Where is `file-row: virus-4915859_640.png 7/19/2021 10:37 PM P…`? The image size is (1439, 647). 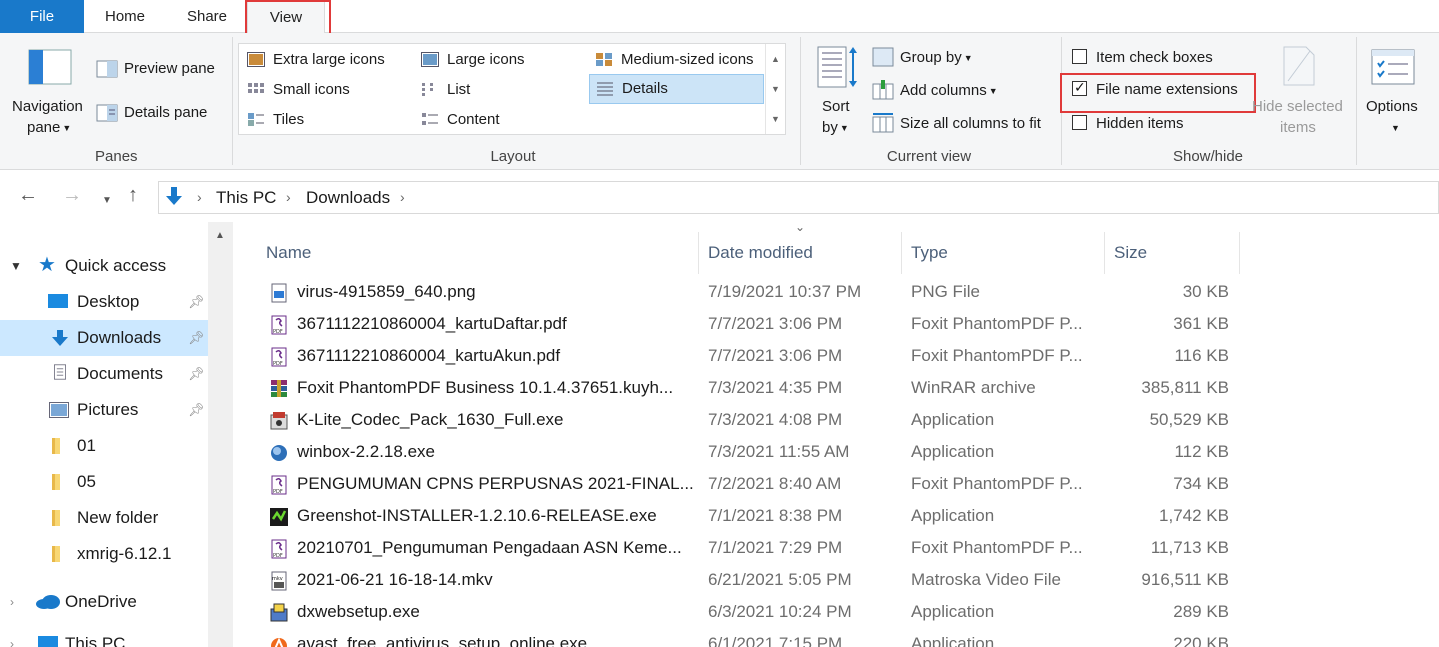 file-row: virus-4915859_640.png 7/19/2021 10:37 PM P… is located at coordinates (736, 292).